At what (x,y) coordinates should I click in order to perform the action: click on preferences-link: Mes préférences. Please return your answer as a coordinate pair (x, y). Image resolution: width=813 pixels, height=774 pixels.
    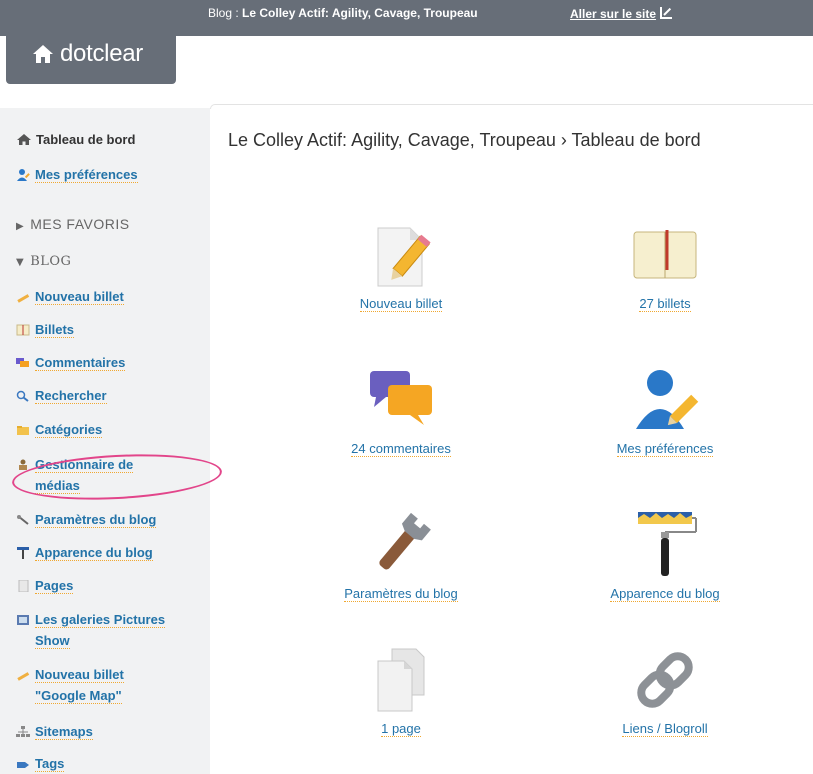
    Looking at the image, I should click on (86, 175).